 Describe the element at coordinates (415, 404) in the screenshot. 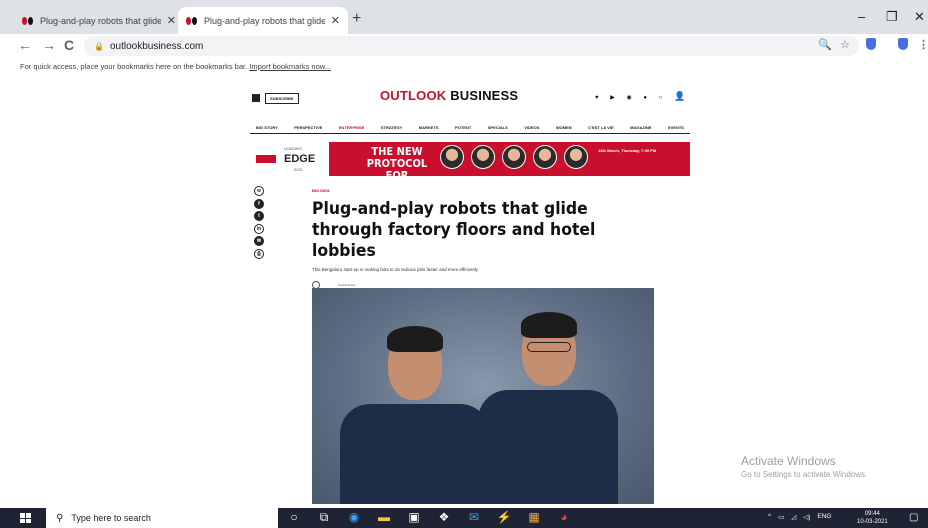

I see `person-left` at that location.